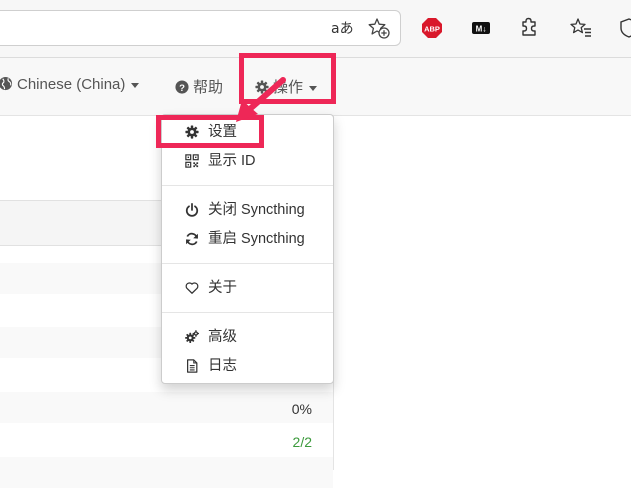  Describe the element at coordinates (624, 28) in the screenshot. I see `browser-essentials-icon` at that location.